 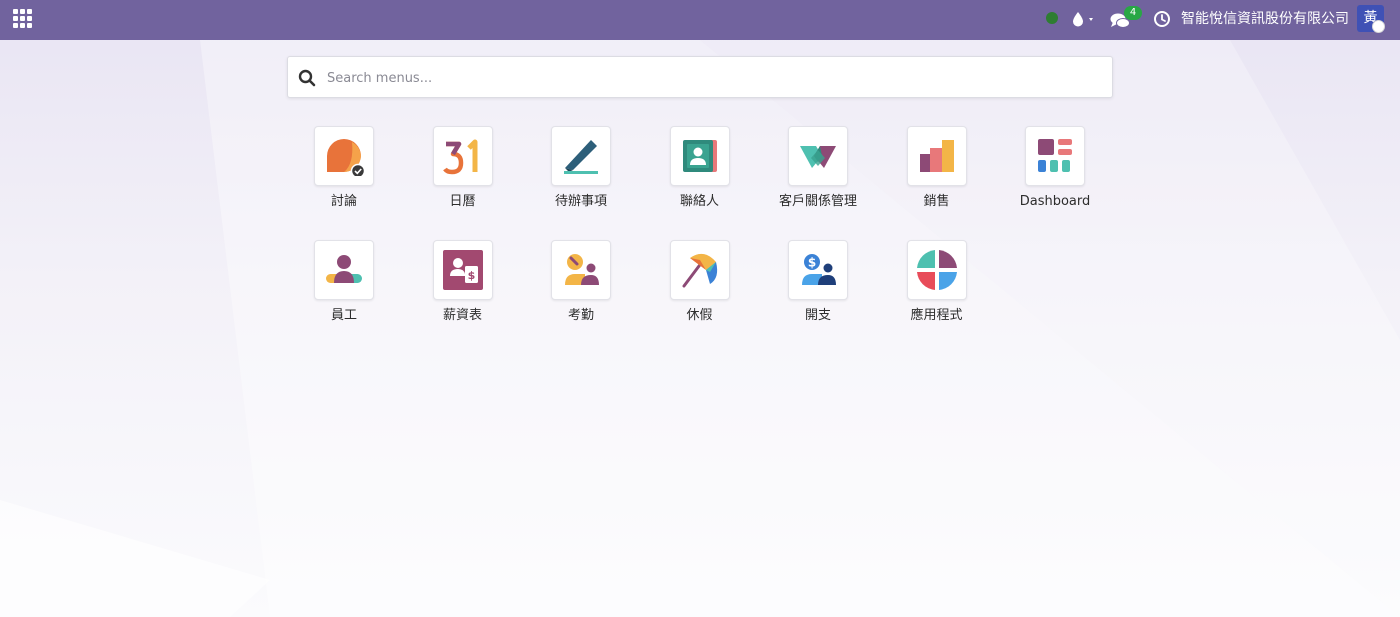 What do you see at coordinates (581, 289) in the screenshot?
I see `app-attendance: 考勤` at bounding box center [581, 289].